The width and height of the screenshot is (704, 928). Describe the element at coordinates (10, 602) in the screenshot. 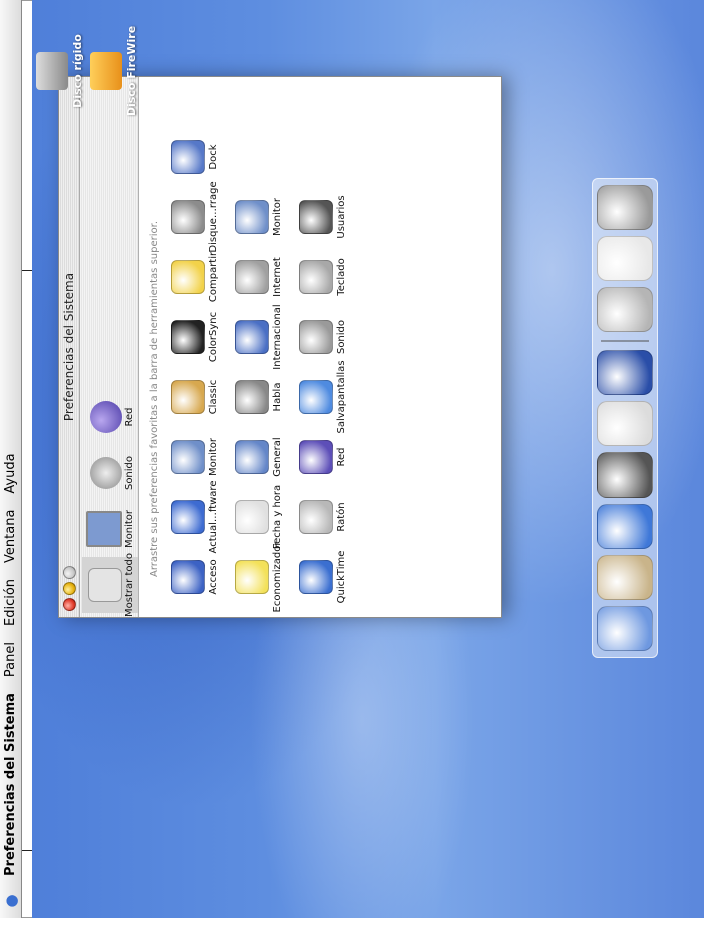

I see `menu-edit: Edición` at that location.